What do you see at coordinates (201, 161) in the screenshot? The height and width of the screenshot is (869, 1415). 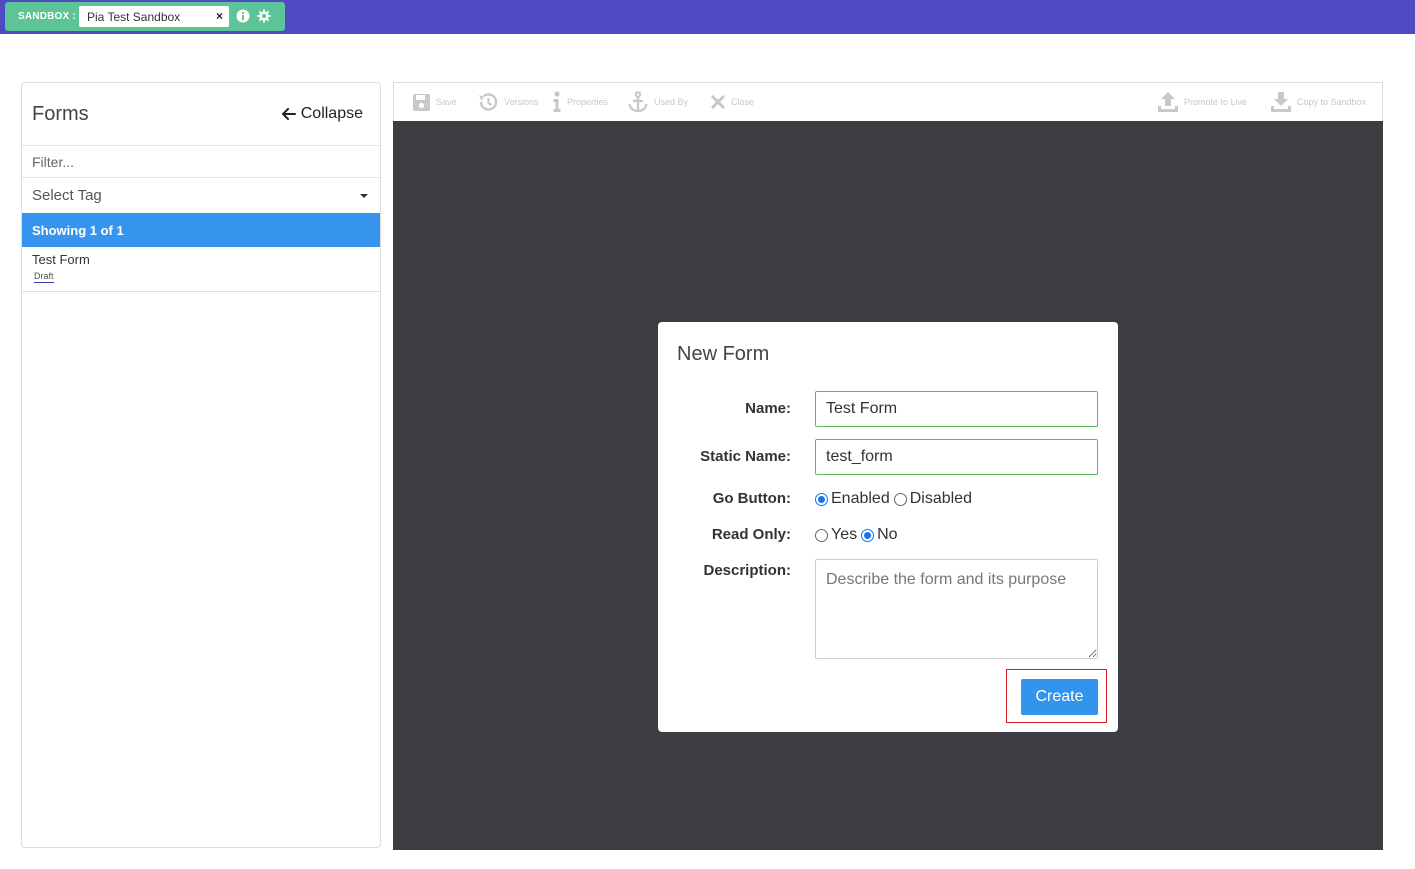 I see `filter-input` at bounding box center [201, 161].